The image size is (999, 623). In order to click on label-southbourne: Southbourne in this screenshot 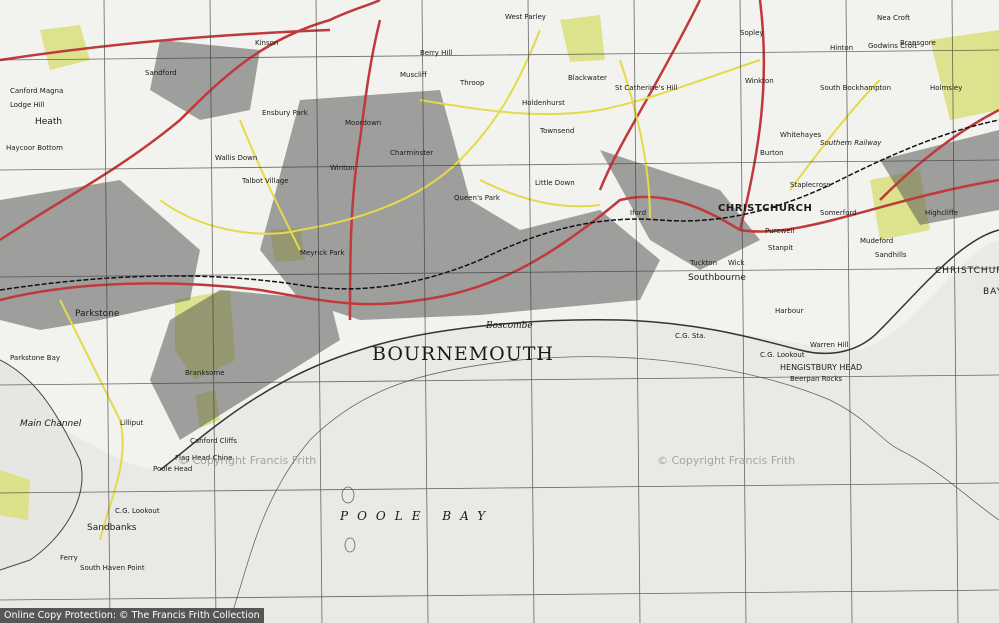, I will do `click(717, 278)`.